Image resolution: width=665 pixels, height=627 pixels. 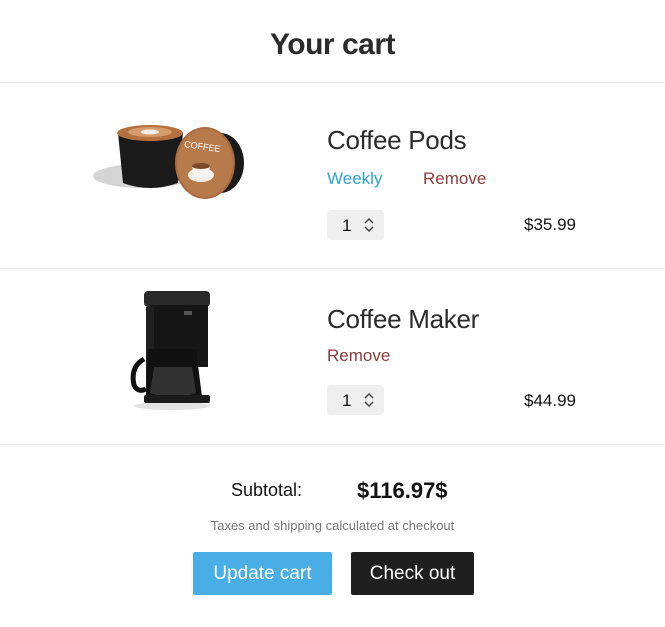 I want to click on item-price: $35.99, so click(x=550, y=224).